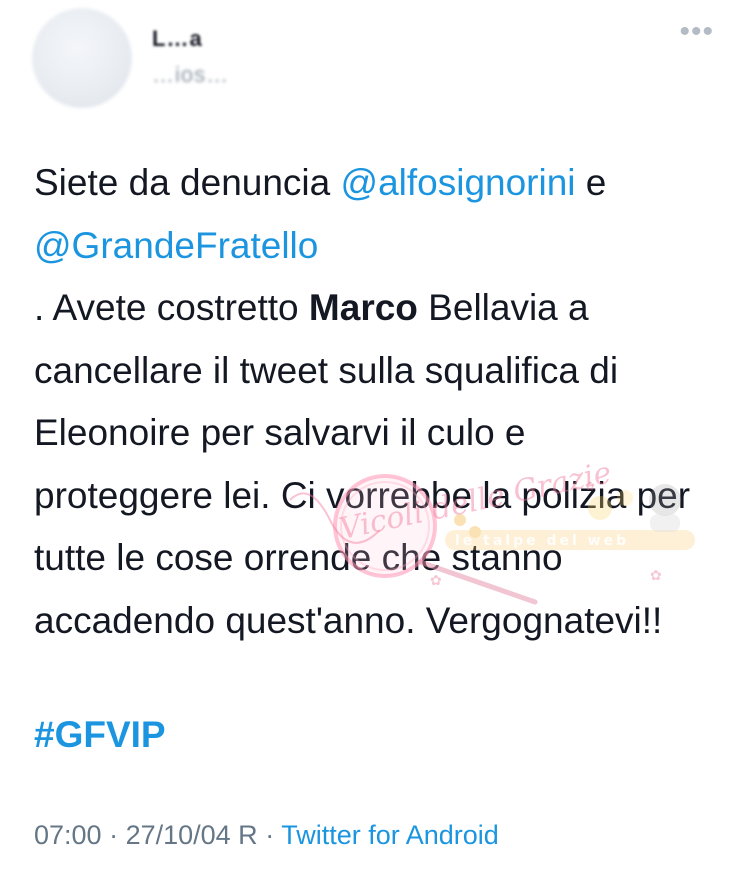  I want to click on avatar, so click(82, 58).